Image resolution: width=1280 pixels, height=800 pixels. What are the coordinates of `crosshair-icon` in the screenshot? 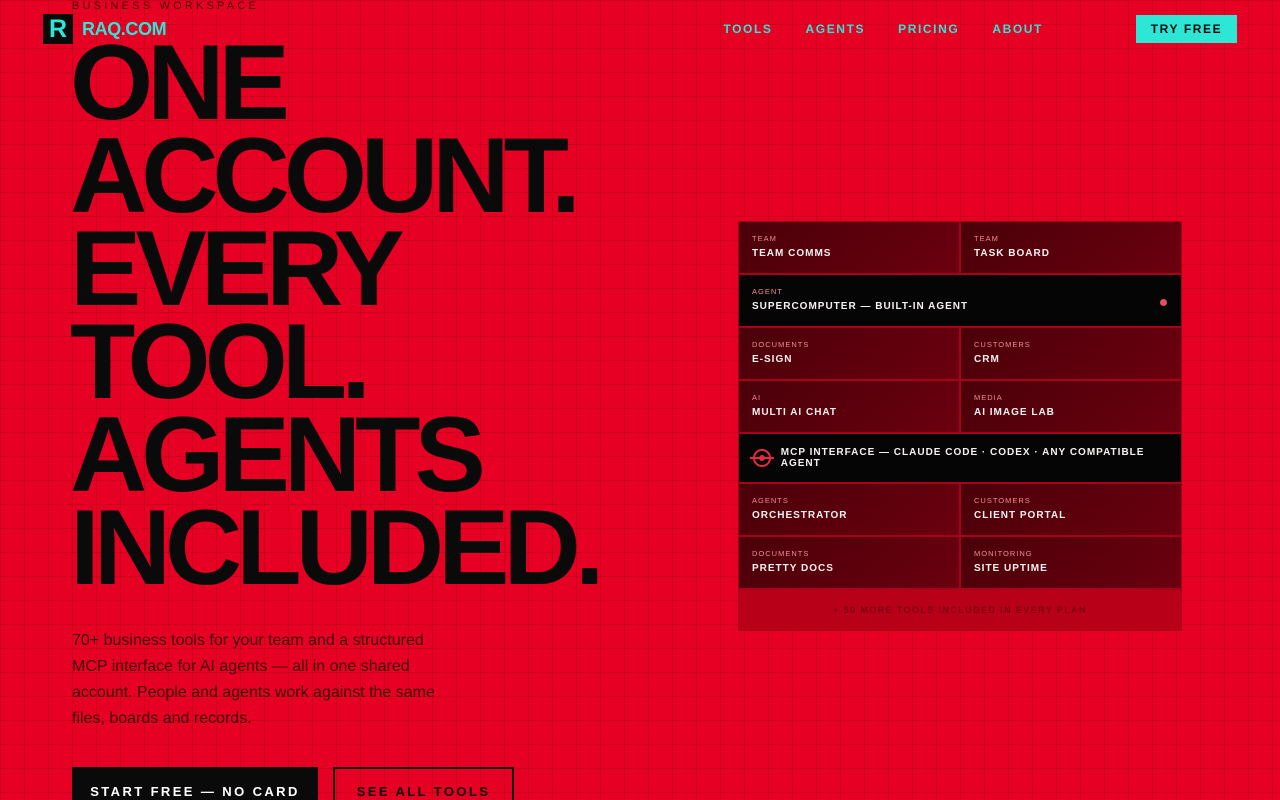 It's located at (762, 458).